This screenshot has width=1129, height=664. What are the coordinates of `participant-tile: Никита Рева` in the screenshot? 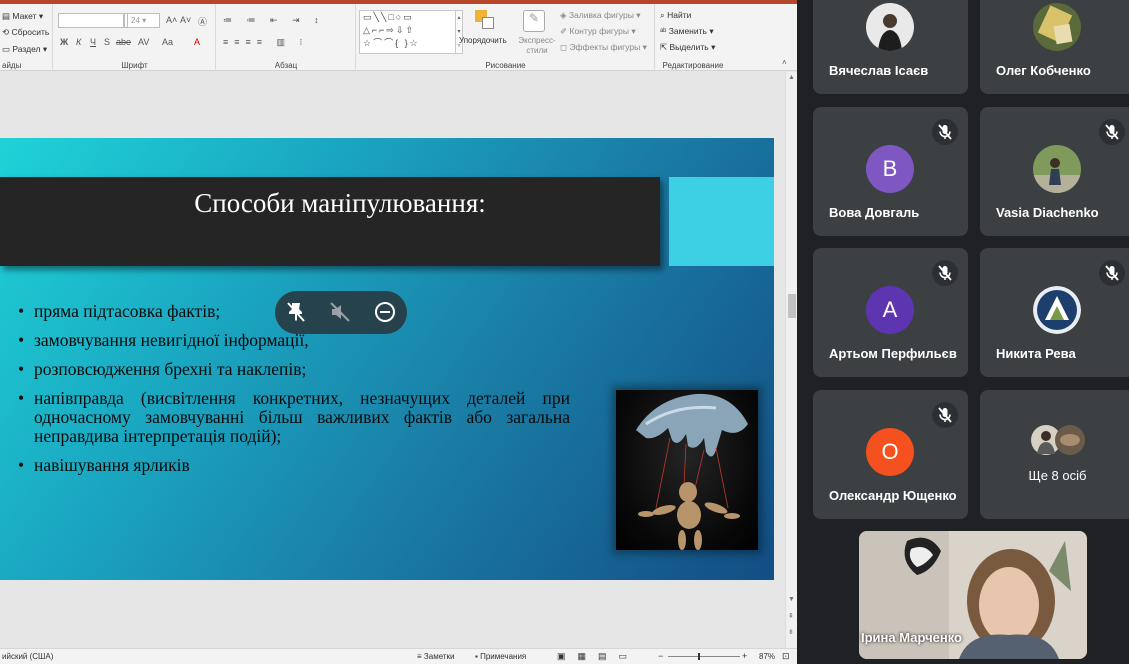 It's located at (1054, 312).